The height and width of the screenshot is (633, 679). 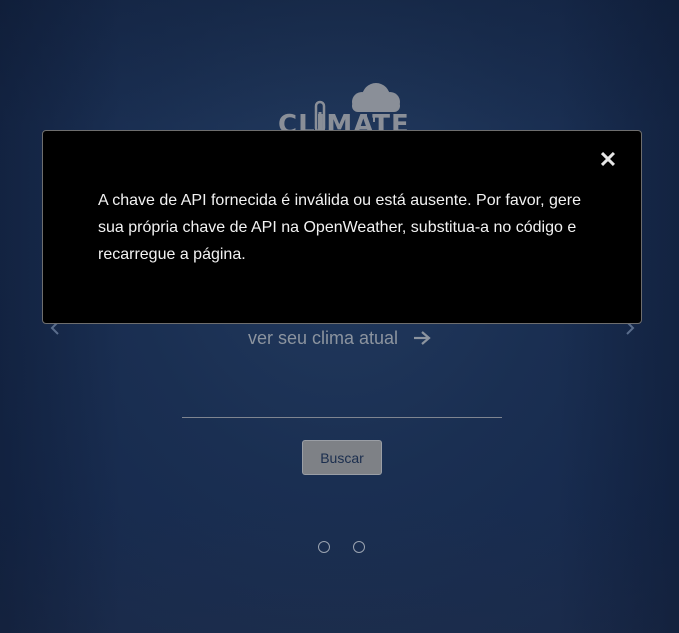 I want to click on arrow-right-icon, so click(x=422, y=340).